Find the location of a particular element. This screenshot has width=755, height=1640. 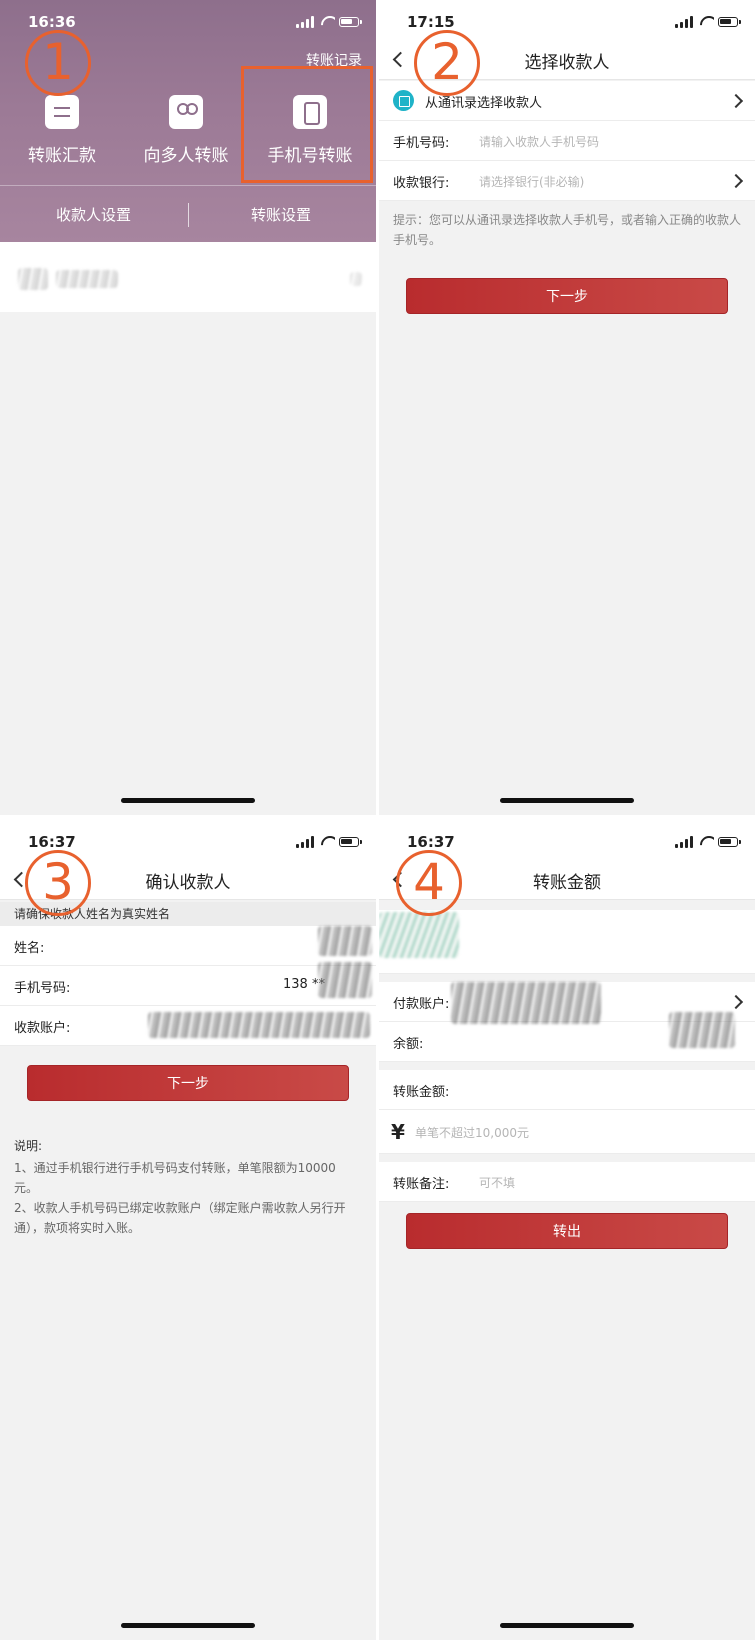

highlight-box is located at coordinates (307, 124).